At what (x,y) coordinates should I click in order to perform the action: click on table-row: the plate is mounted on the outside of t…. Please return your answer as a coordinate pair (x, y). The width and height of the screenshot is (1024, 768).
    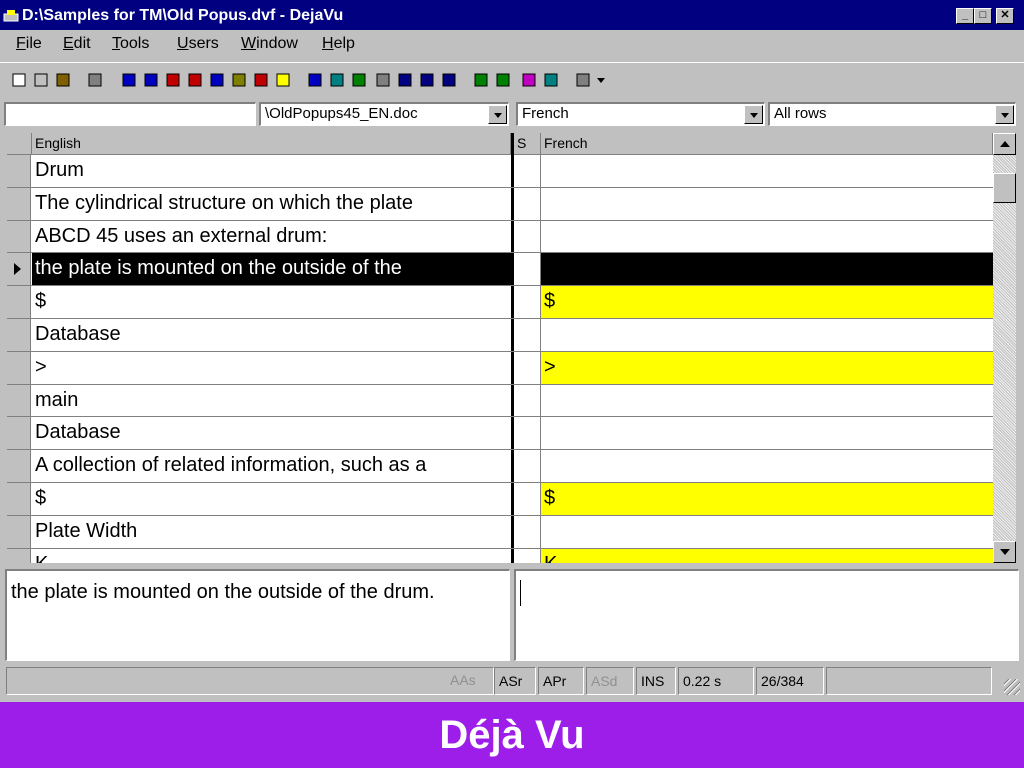
    Looking at the image, I should click on (500, 270).